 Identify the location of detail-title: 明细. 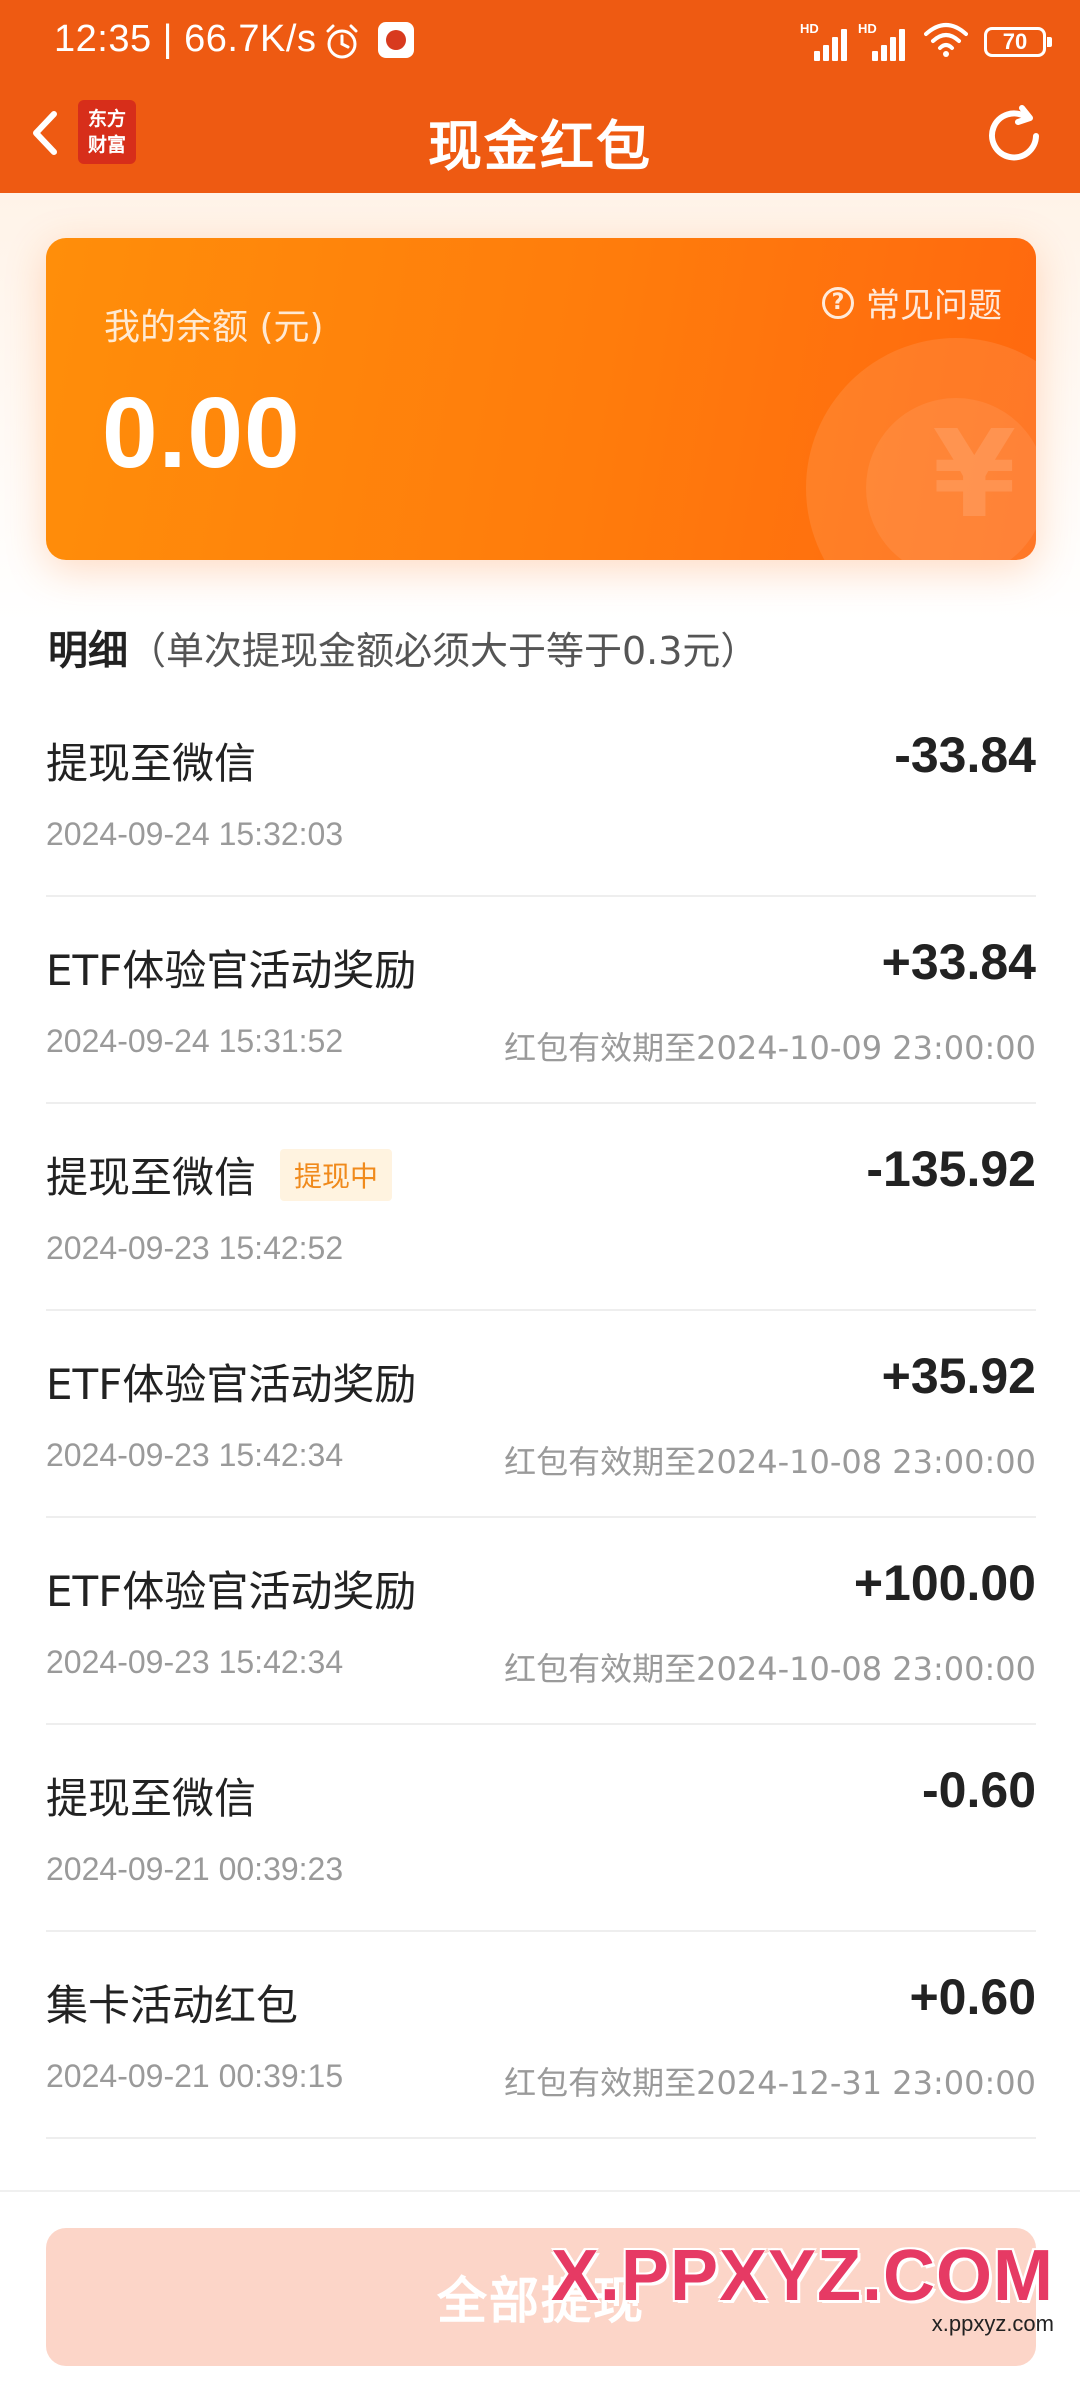
(88, 651).